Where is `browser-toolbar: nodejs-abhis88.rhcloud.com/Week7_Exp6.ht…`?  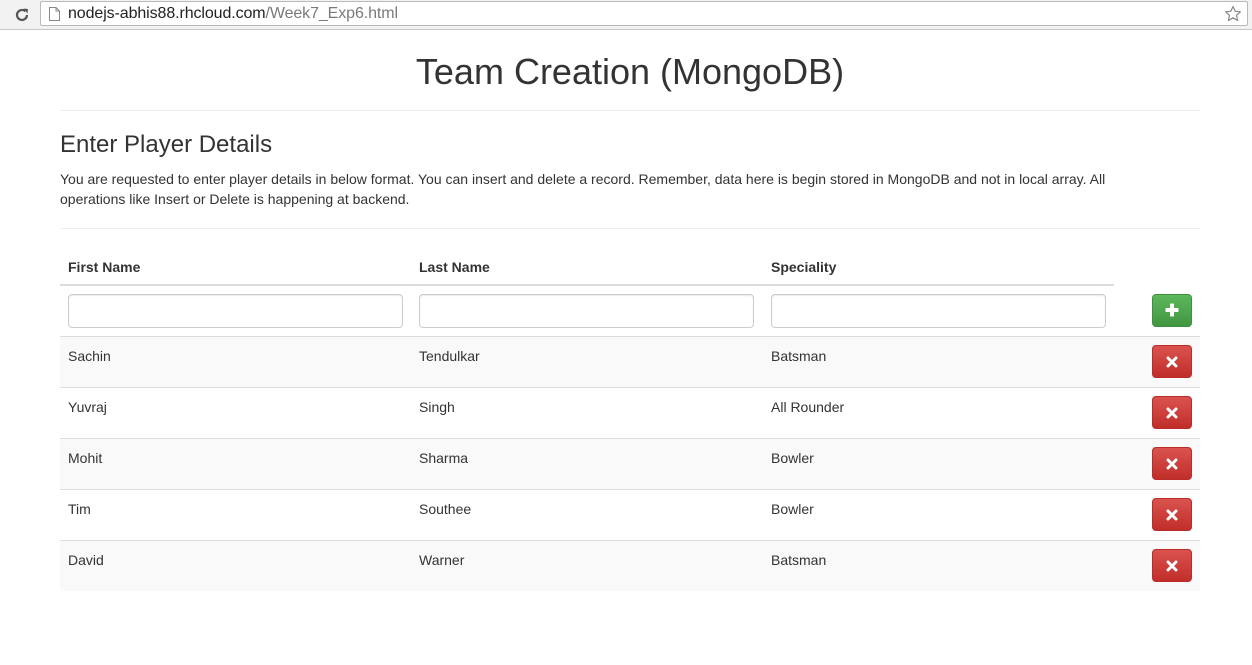
browser-toolbar: nodejs-abhis88.rhcloud.com/Week7_Exp6.ht… is located at coordinates (626, 15).